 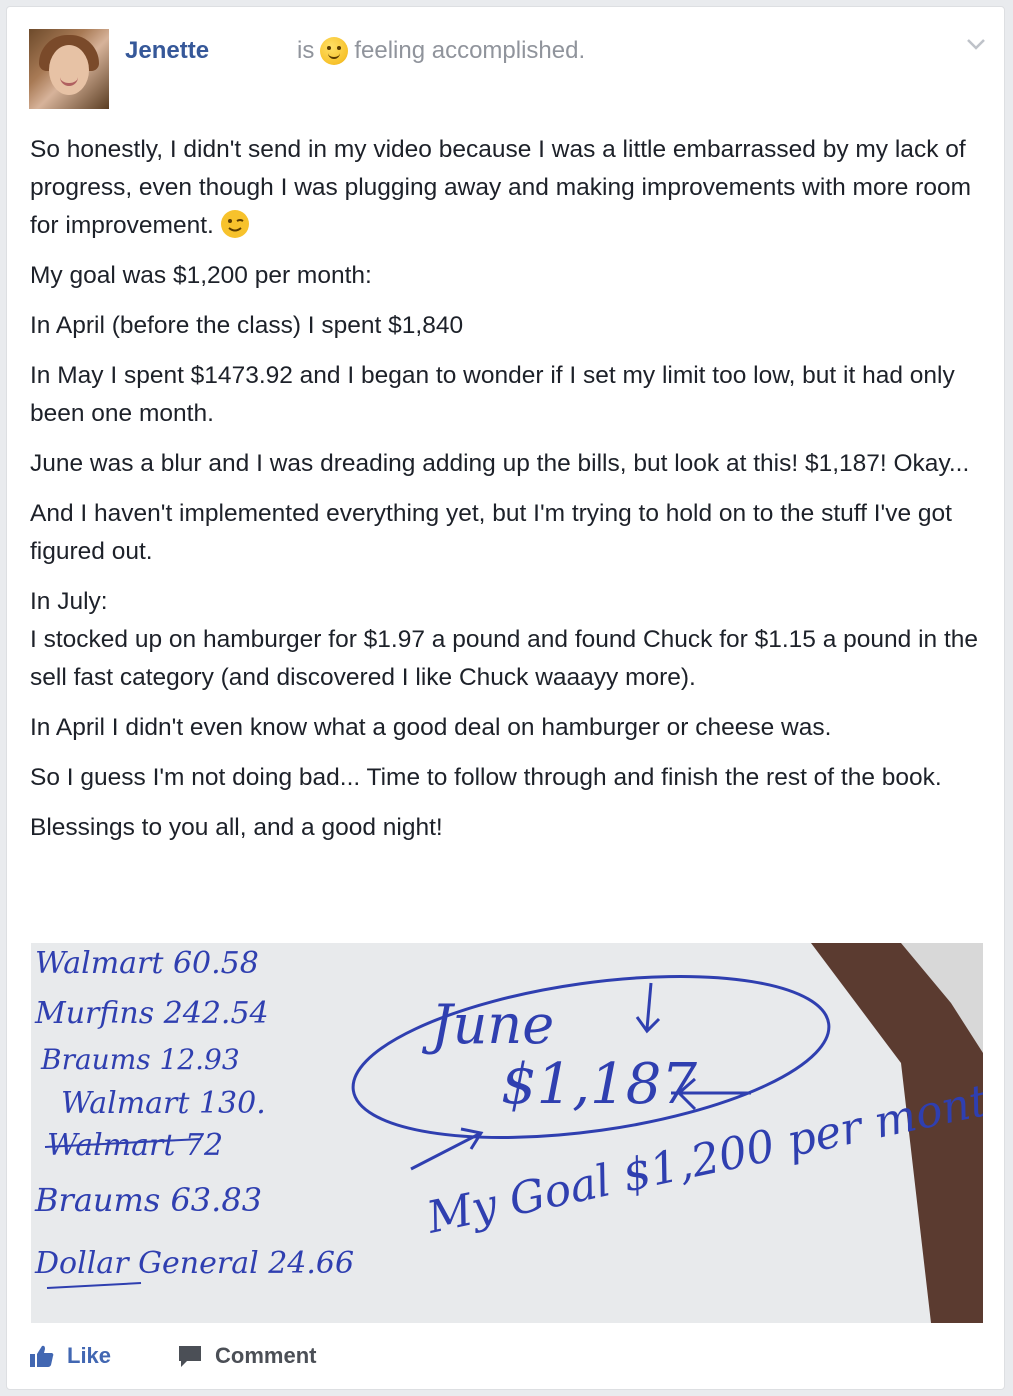 I want to click on photo-line-2: Murfins 242.54, so click(x=151, y=1013).